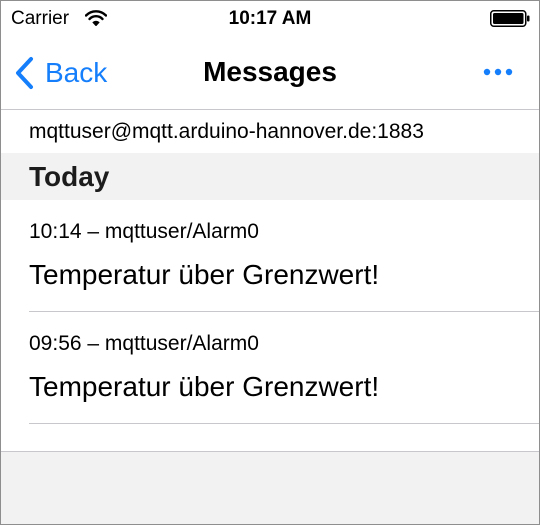 Image resolution: width=540 pixels, height=525 pixels. I want to click on status-time: 10:17 AM, so click(270, 18).